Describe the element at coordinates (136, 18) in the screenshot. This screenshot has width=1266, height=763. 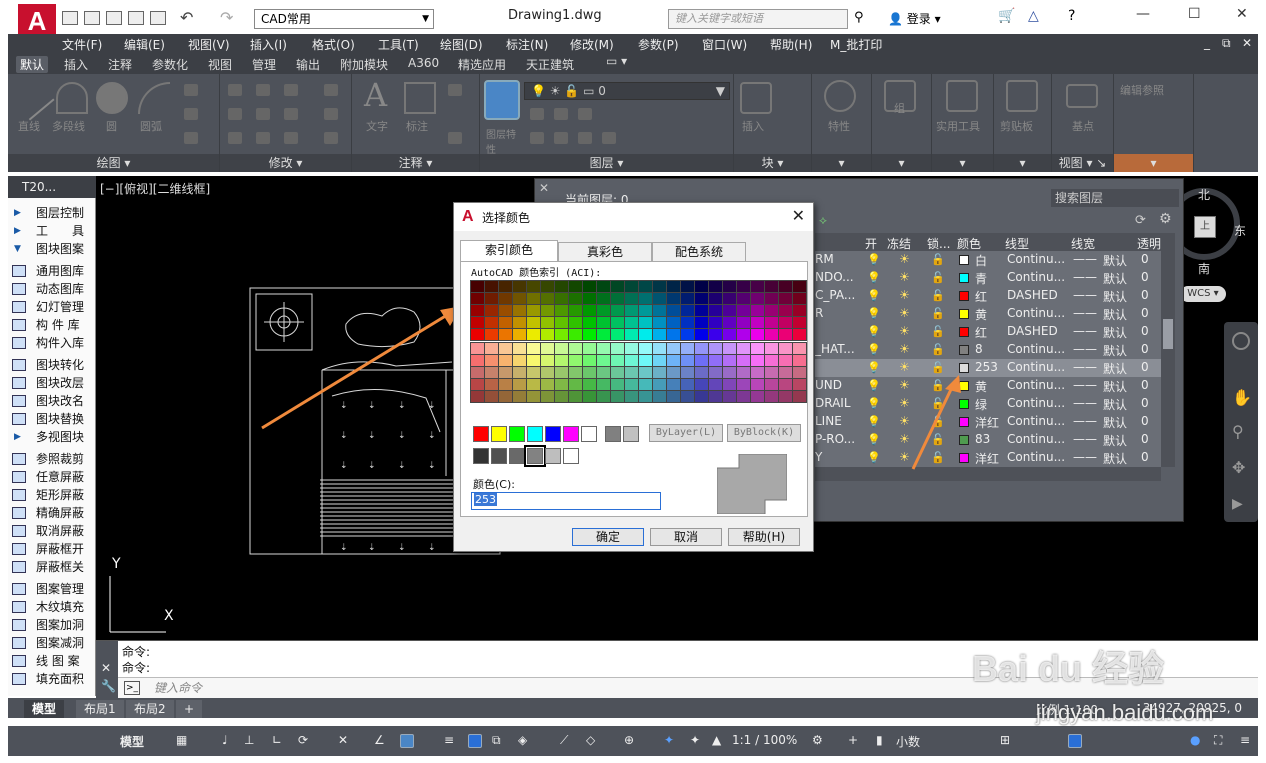
I see `saveas-icon` at that location.